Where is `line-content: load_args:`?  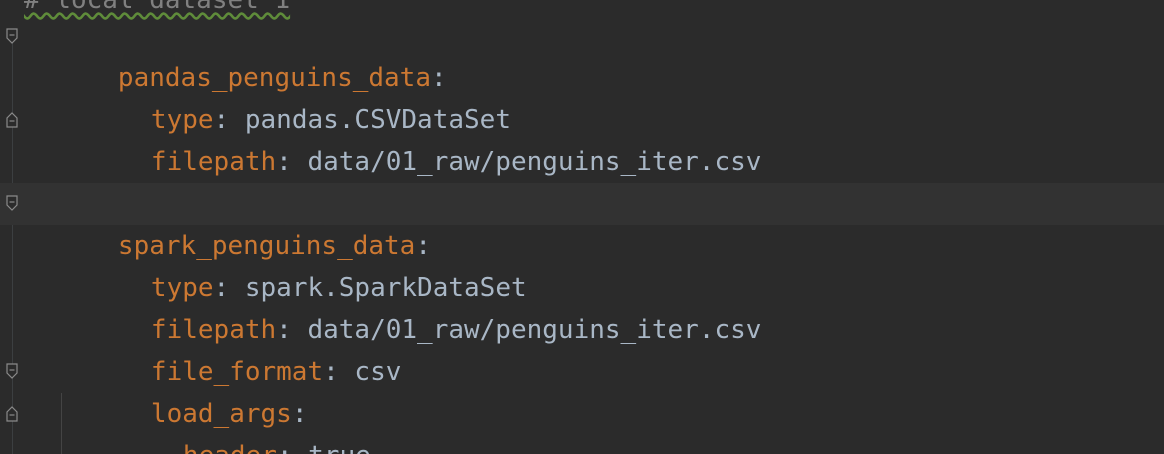 line-content: load_args: is located at coordinates (182, 390).